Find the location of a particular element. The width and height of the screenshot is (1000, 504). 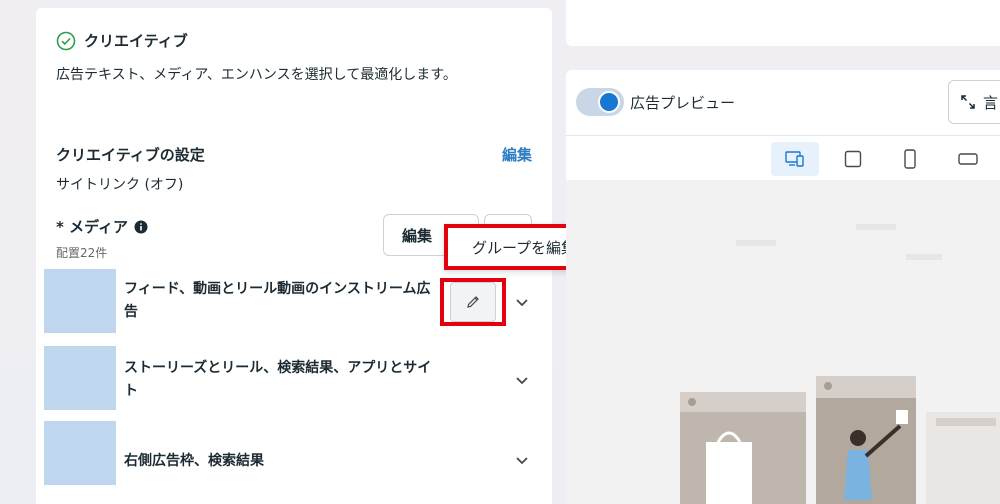

device-selector is located at coordinates (783, 158).